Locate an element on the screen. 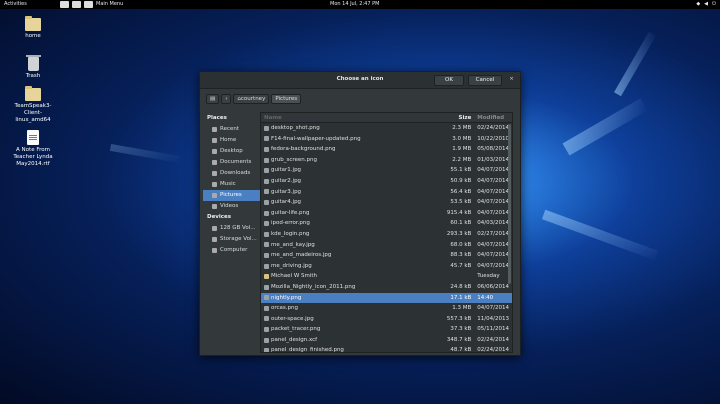 Image resolution: width=720 pixels, height=404 pixels. file-row: guitar1.jpg 55.1 kB 04/07/2014 is located at coordinates (386, 170).